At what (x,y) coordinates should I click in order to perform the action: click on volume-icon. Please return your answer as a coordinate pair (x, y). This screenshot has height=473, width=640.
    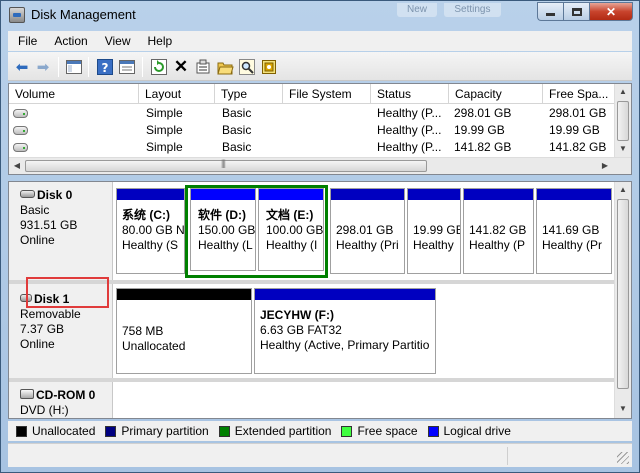
    Looking at the image, I should click on (20, 147).